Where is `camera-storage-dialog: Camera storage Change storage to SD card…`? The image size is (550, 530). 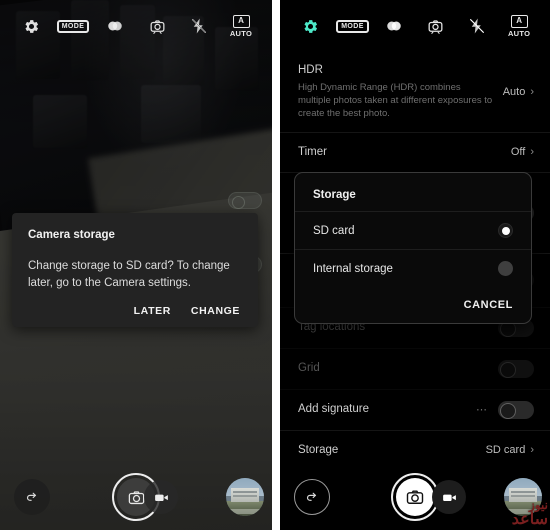 camera-storage-dialog: Camera storage Change storage to SD card… is located at coordinates (135, 270).